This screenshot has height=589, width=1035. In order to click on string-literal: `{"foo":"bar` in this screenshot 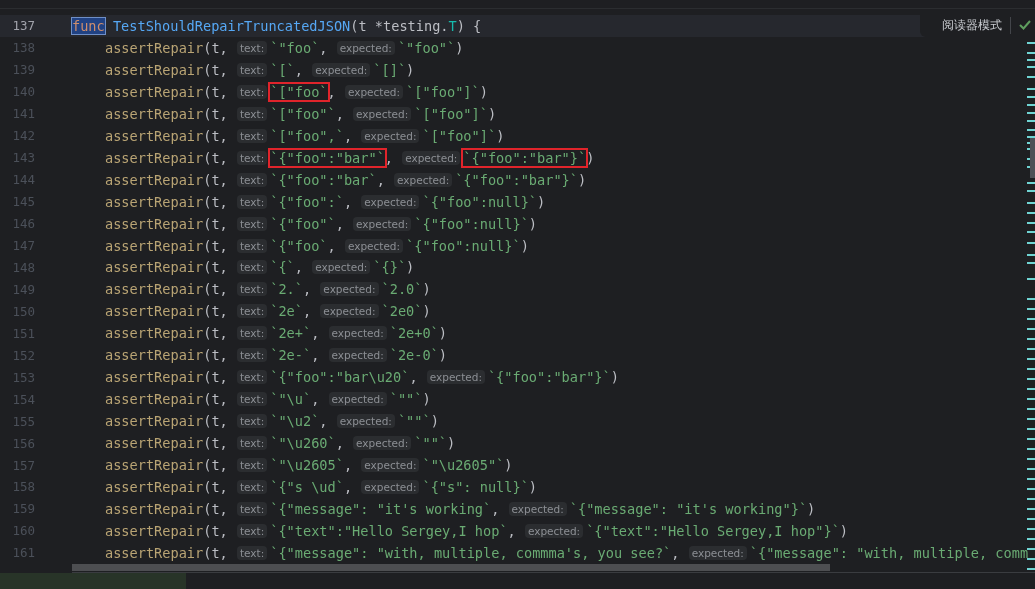, I will do `click(323, 180)`.